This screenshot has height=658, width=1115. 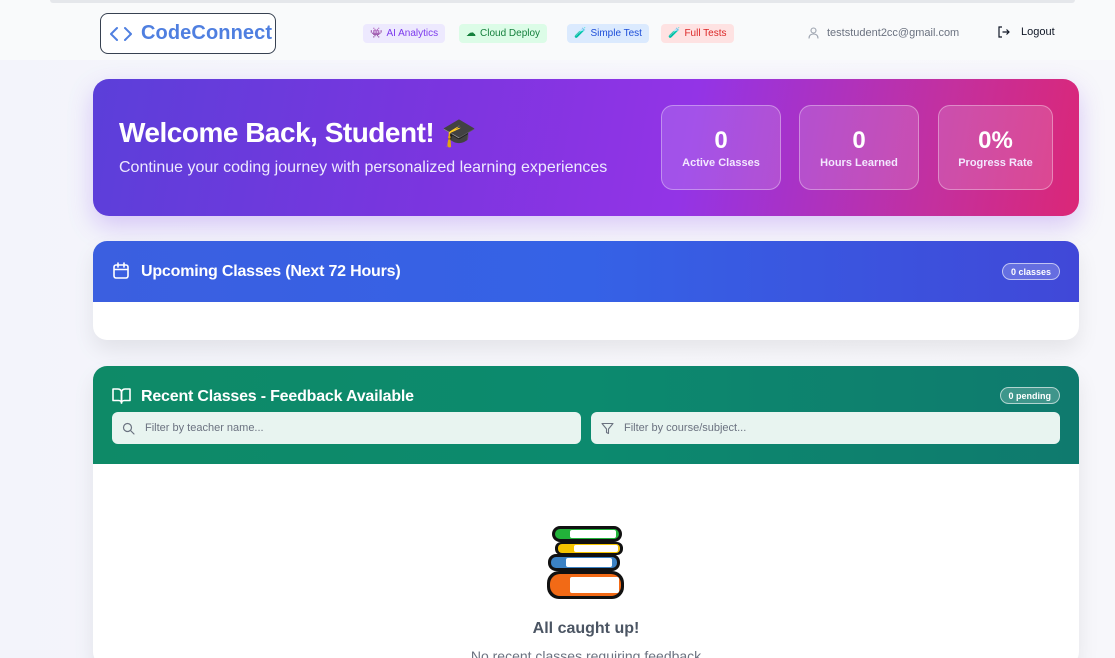 I want to click on simple-test-label: Simple Test, so click(x=616, y=33).